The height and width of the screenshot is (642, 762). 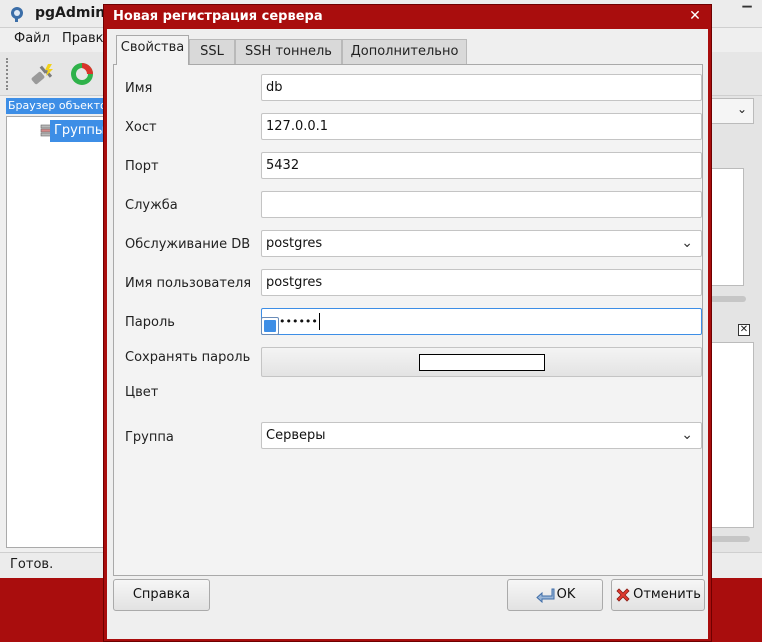 What do you see at coordinates (481, 204) in the screenshot?
I see `service-input` at bounding box center [481, 204].